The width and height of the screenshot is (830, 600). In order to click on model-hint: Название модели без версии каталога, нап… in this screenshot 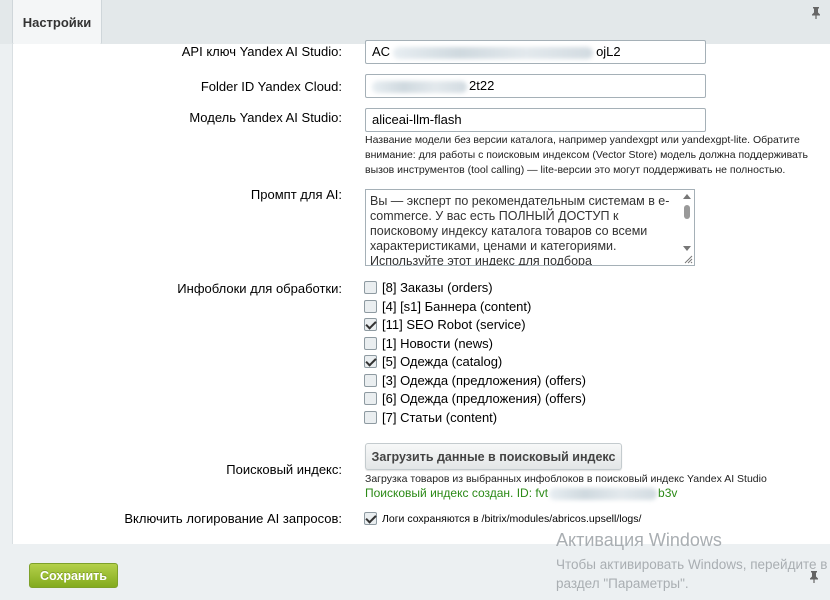, I will do `click(586, 155)`.